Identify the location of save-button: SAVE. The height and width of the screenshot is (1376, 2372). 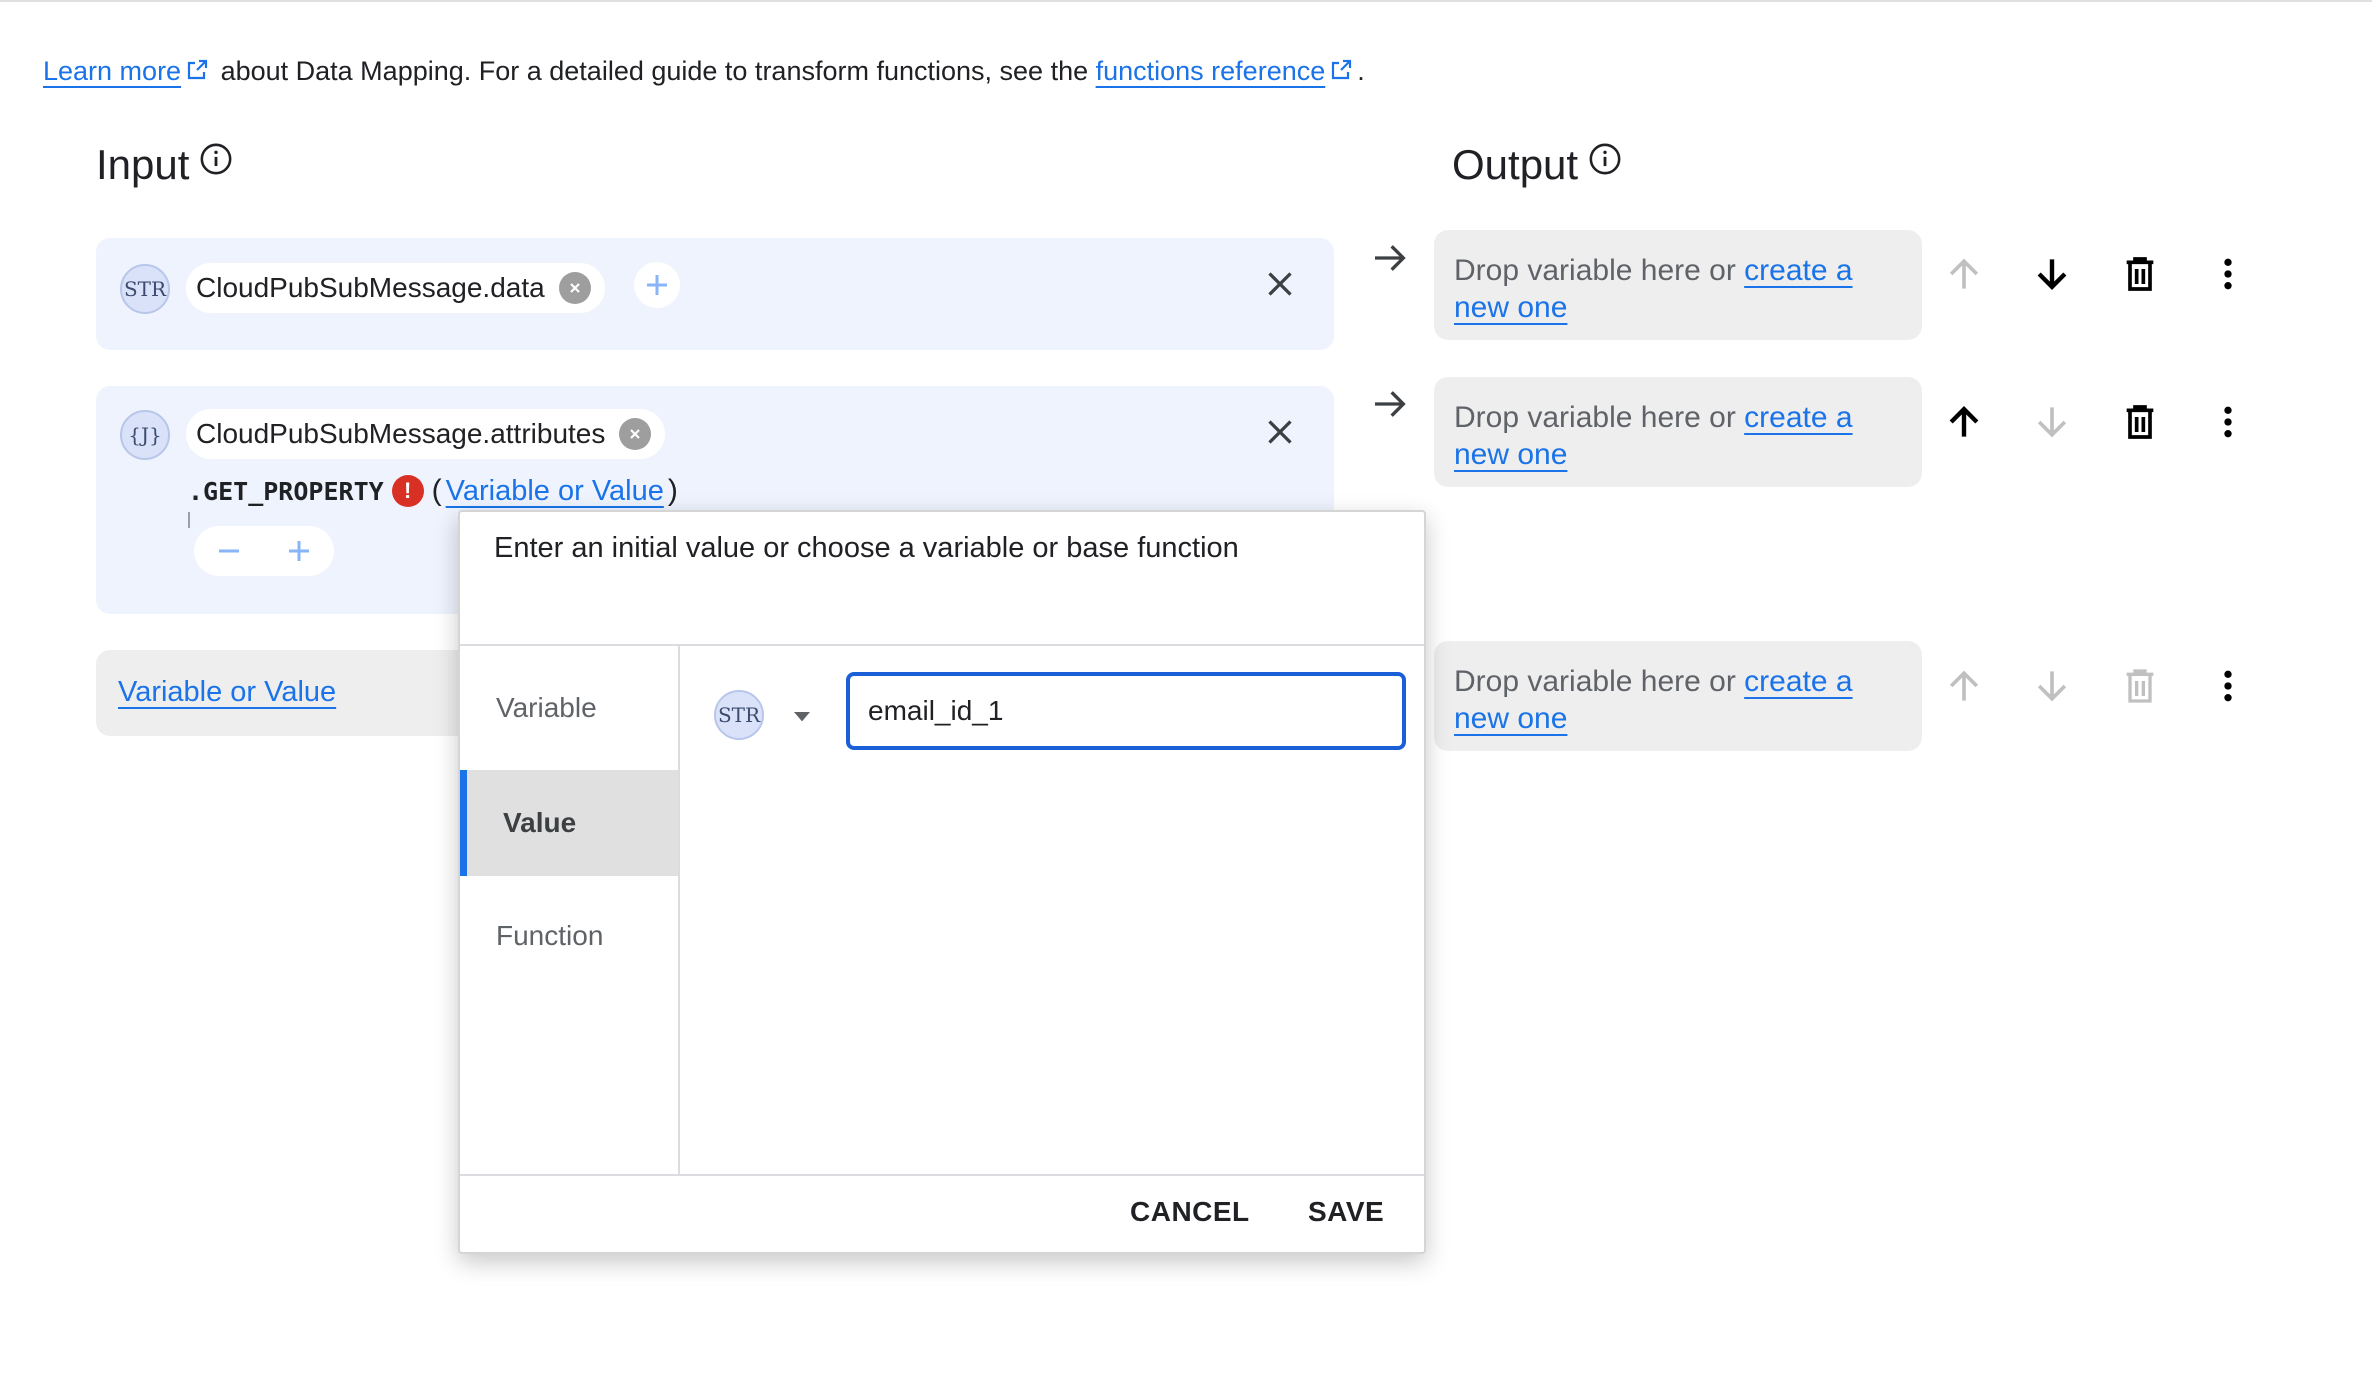
(1346, 1212).